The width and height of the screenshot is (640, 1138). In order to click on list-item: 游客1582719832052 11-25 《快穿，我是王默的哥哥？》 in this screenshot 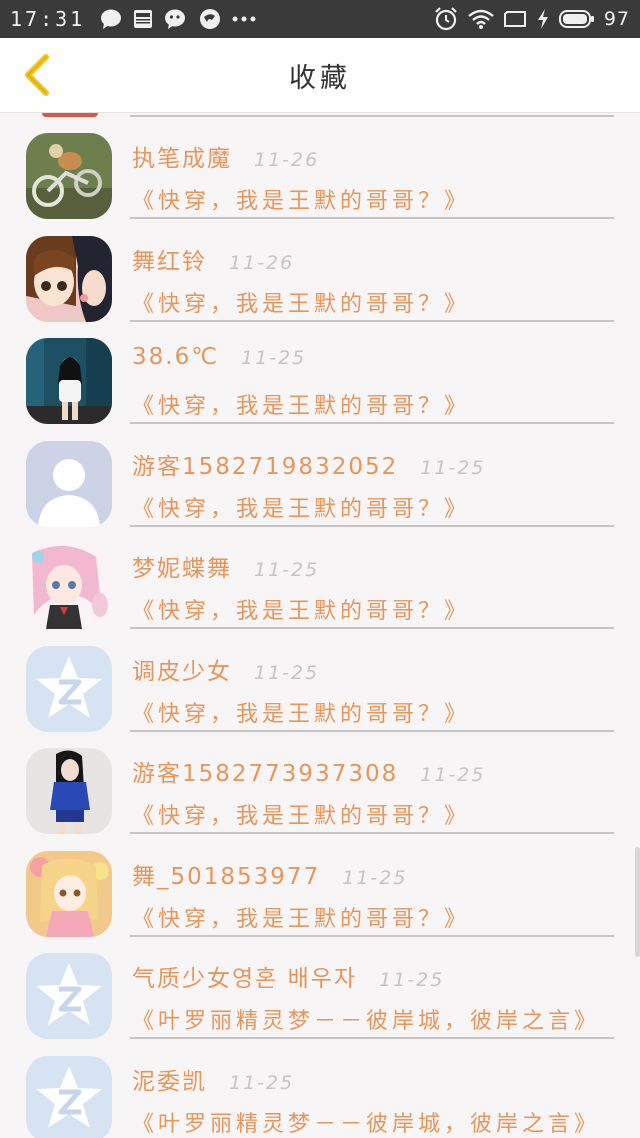, I will do `click(320, 492)`.